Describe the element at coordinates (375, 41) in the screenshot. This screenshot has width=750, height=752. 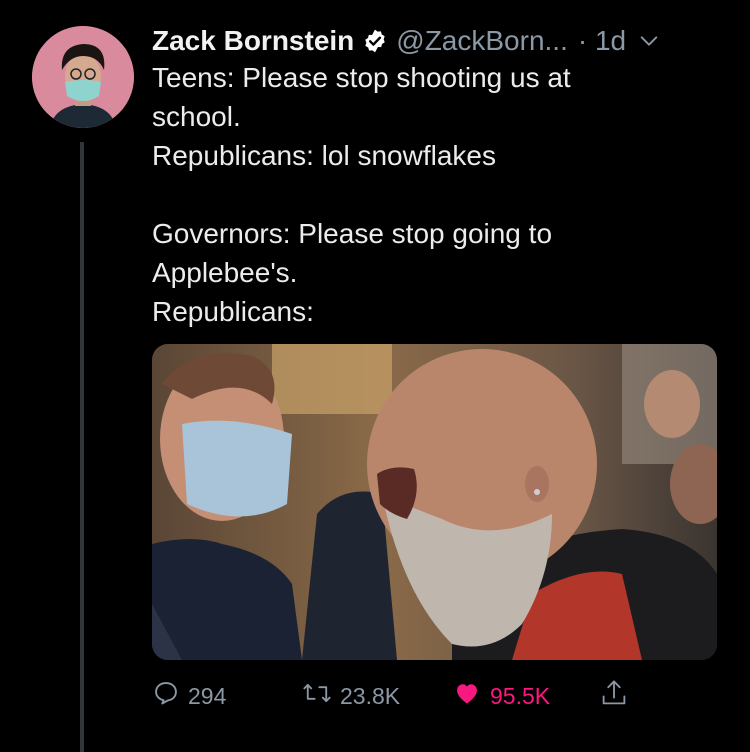
I see `verified-icon` at that location.